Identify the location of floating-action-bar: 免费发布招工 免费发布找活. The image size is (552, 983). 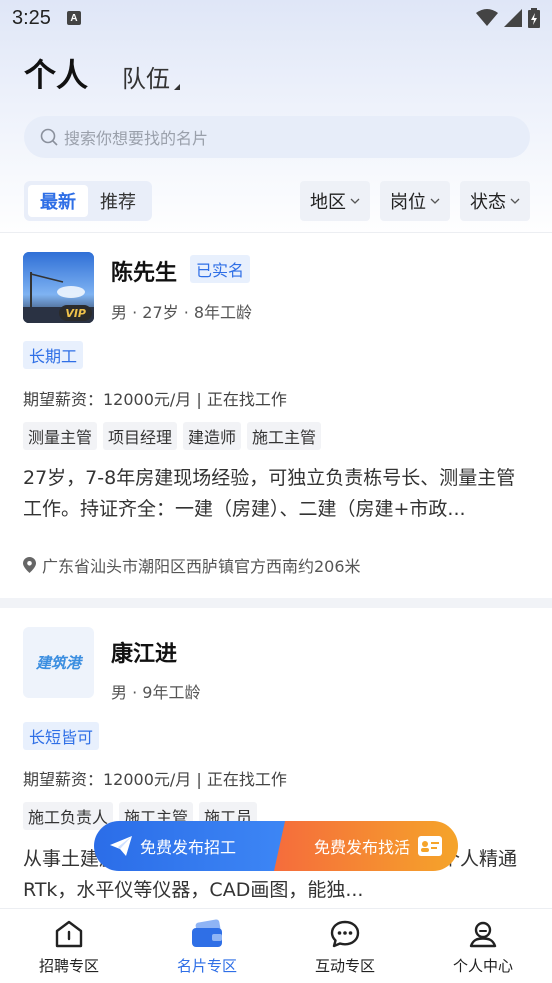
(276, 846).